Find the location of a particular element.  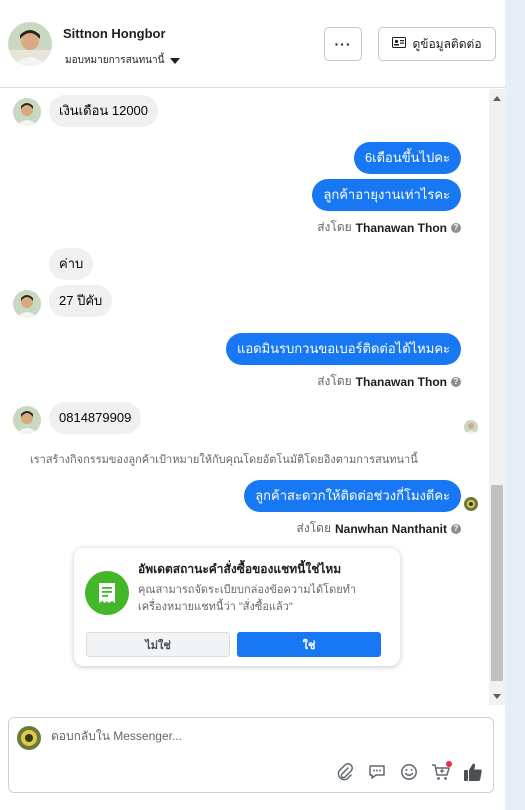

receipt-icon is located at coordinates (107, 593).